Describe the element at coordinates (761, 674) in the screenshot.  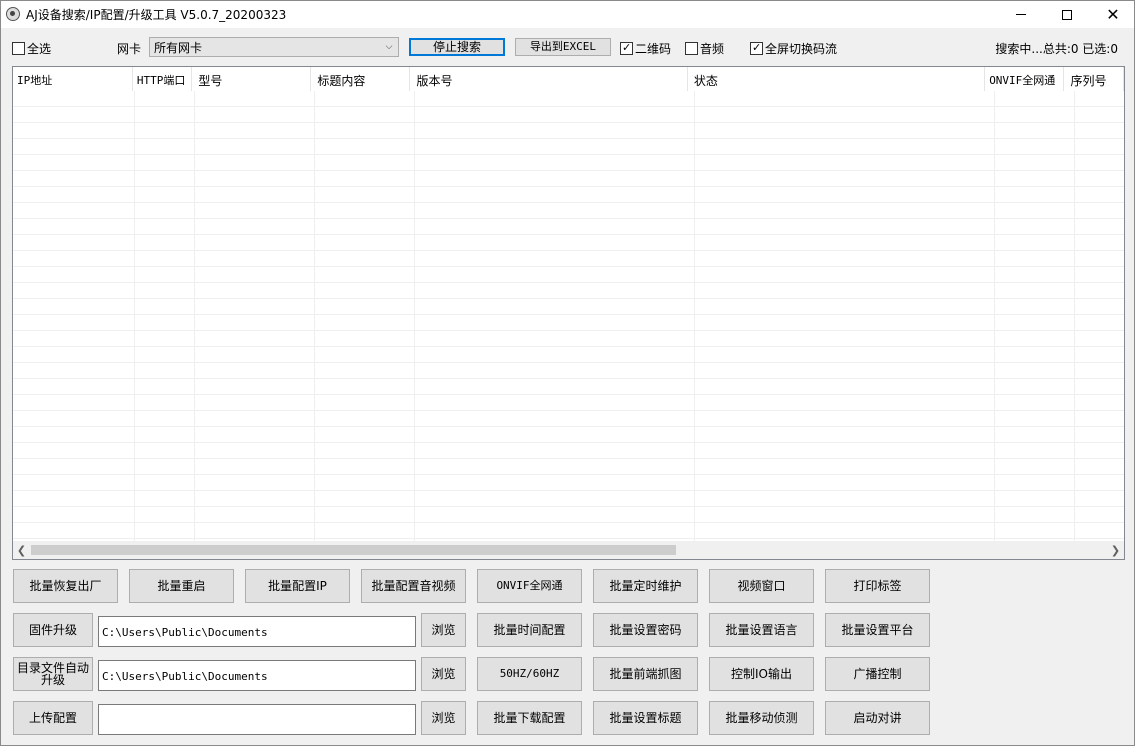
I see `control-io-output-button: 控制IO输出` at that location.